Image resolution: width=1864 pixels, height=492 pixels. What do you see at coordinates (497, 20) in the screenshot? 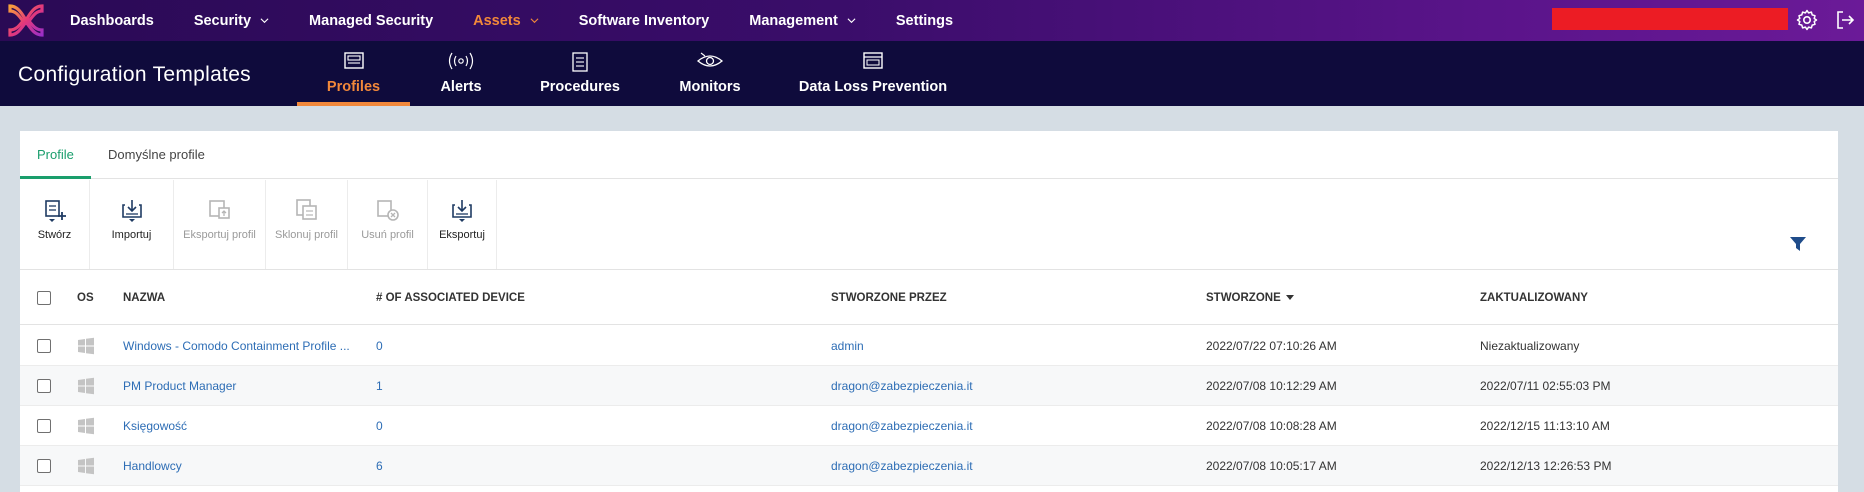
I see `nav-assets-label: Assets` at bounding box center [497, 20].